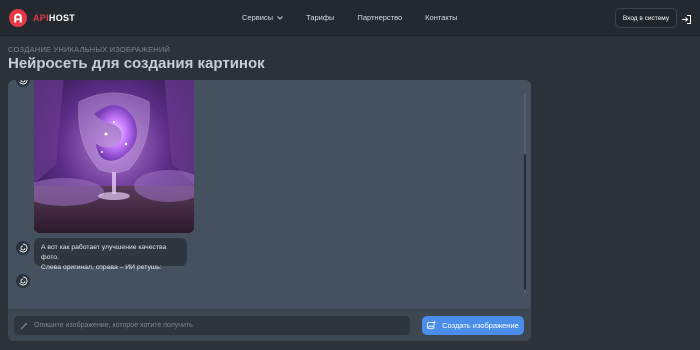 Image resolution: width=700 pixels, height=350 pixels. Describe the element at coordinates (89, 49) in the screenshot. I see `page-subtitle: СОЗДАНИЕ УНИКАЛЬНЫХ ИЗОБРАЖЕНИЙ` at that location.